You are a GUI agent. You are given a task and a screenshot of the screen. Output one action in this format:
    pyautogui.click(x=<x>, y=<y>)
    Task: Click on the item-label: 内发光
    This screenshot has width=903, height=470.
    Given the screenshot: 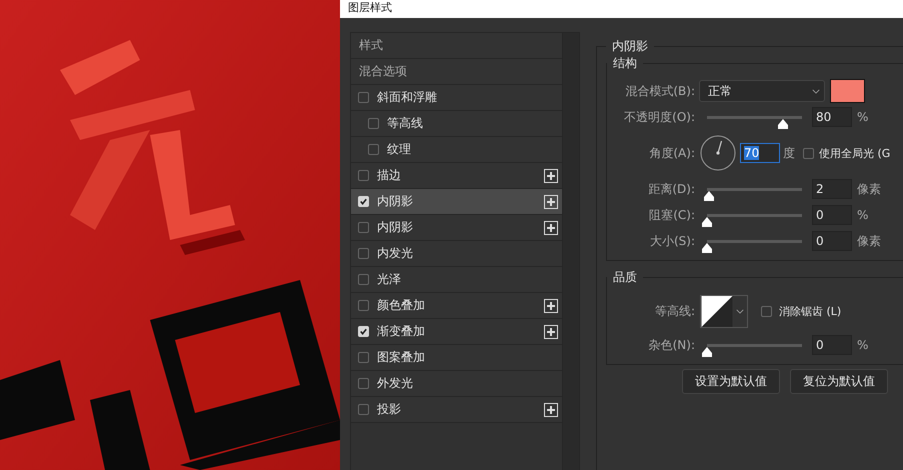 What is the action you would take?
    pyautogui.click(x=395, y=253)
    